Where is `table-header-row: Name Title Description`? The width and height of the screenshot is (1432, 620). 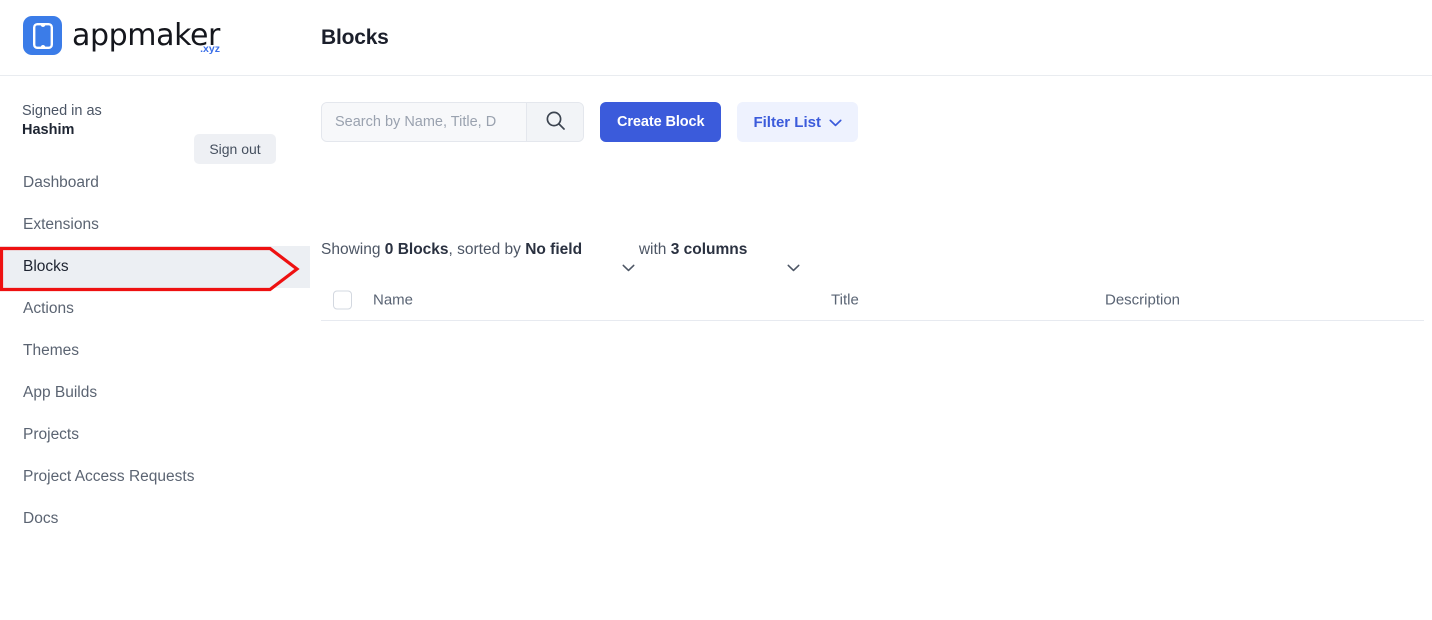 table-header-row: Name Title Description is located at coordinates (872, 300).